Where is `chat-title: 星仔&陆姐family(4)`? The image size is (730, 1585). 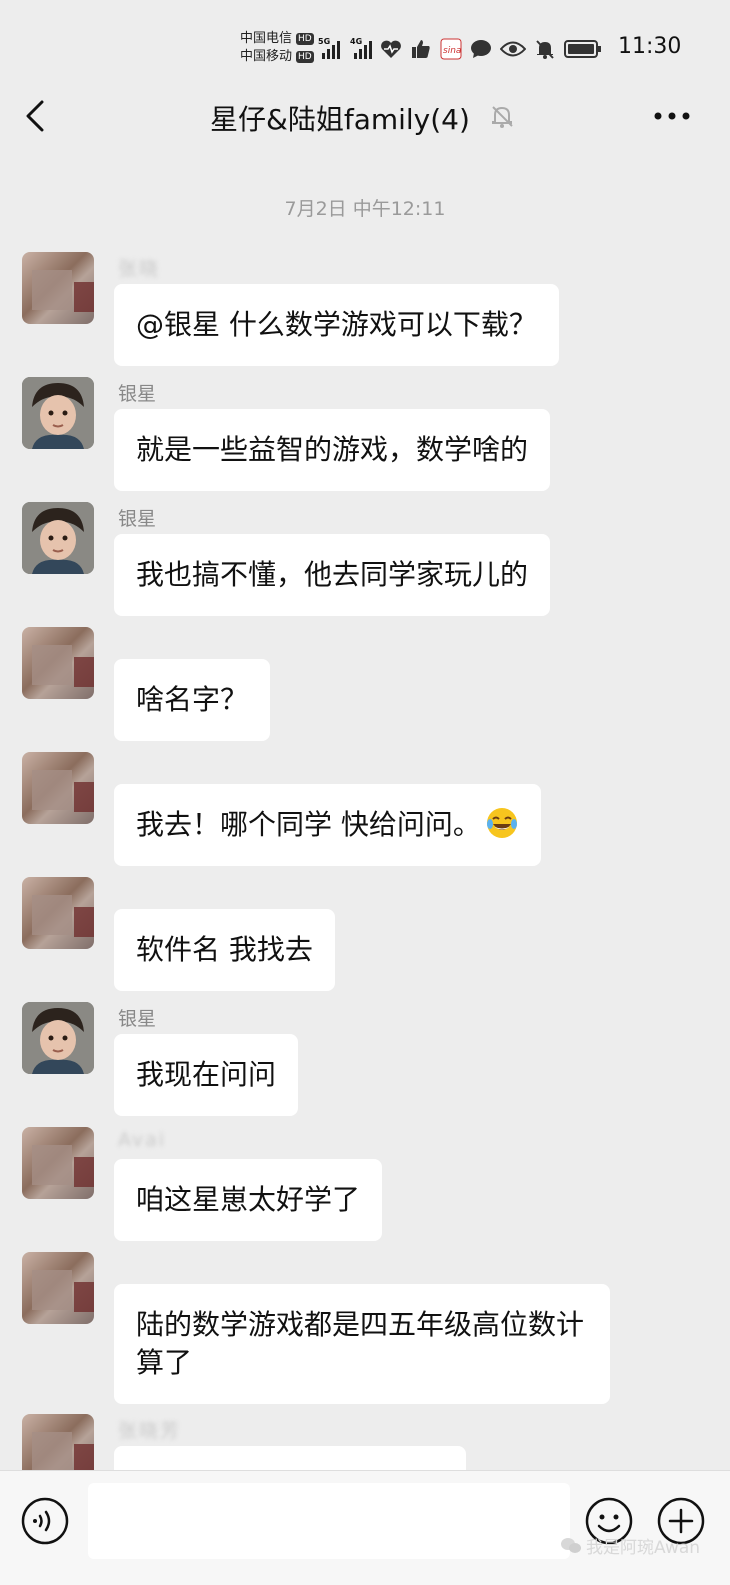 chat-title: 星仔&陆姐family(4) is located at coordinates (340, 119).